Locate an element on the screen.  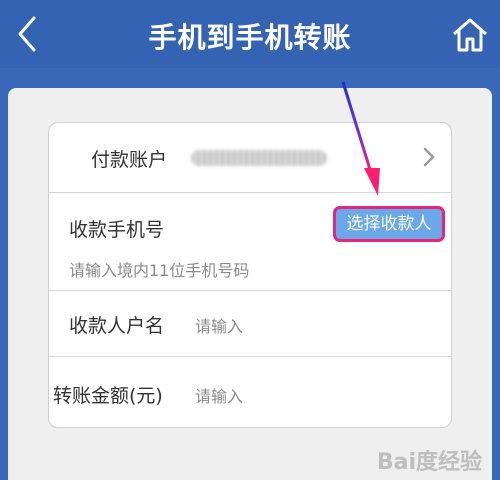
select-payee-button: 选择收款人 is located at coordinates (389, 224).